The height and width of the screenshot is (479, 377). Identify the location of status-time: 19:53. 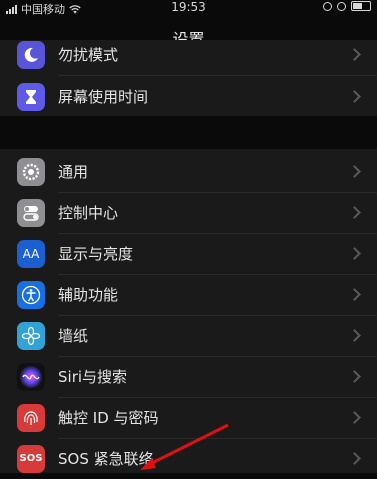
(188, 7).